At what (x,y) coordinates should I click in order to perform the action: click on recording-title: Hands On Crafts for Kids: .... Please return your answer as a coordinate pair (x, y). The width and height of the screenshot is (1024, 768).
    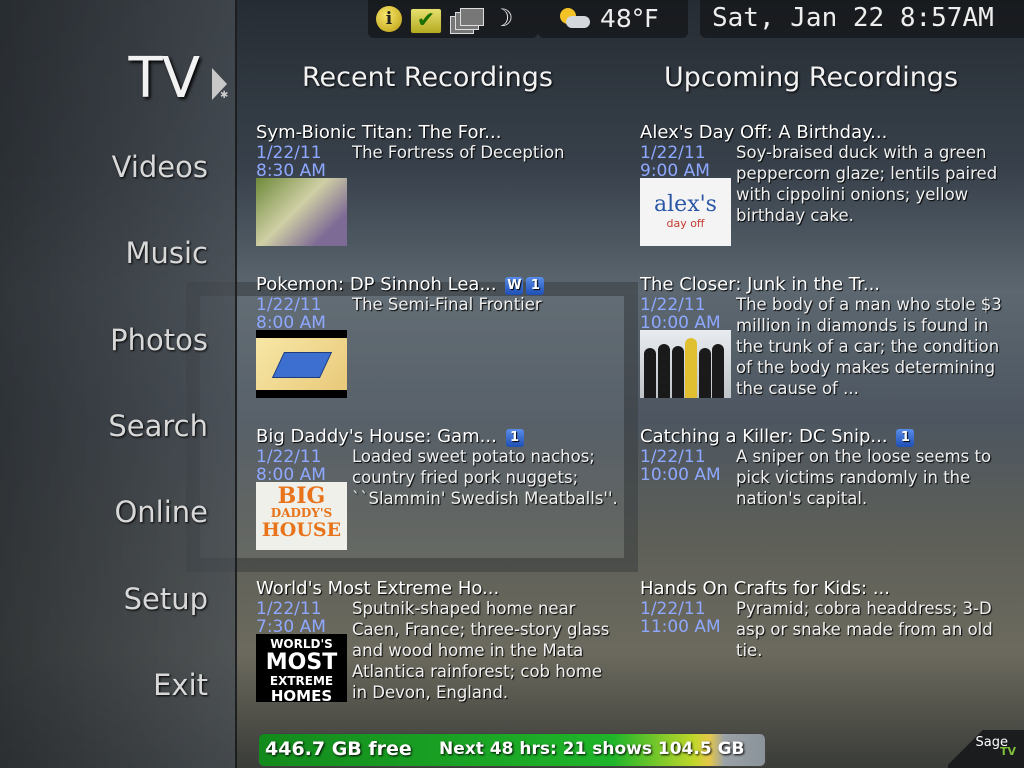
    Looking at the image, I should click on (765, 588).